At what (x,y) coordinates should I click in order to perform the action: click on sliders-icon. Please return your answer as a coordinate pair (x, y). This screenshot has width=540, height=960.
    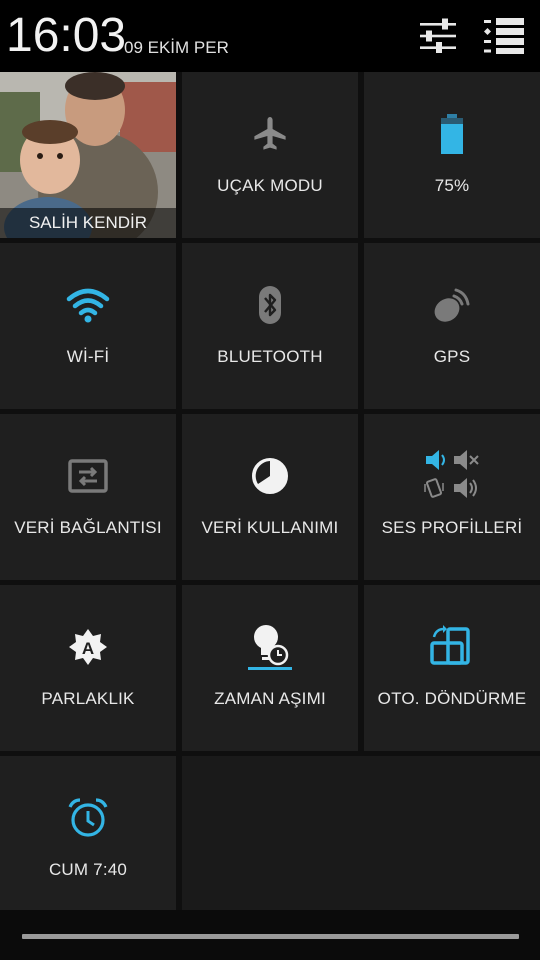
    Looking at the image, I should click on (438, 36).